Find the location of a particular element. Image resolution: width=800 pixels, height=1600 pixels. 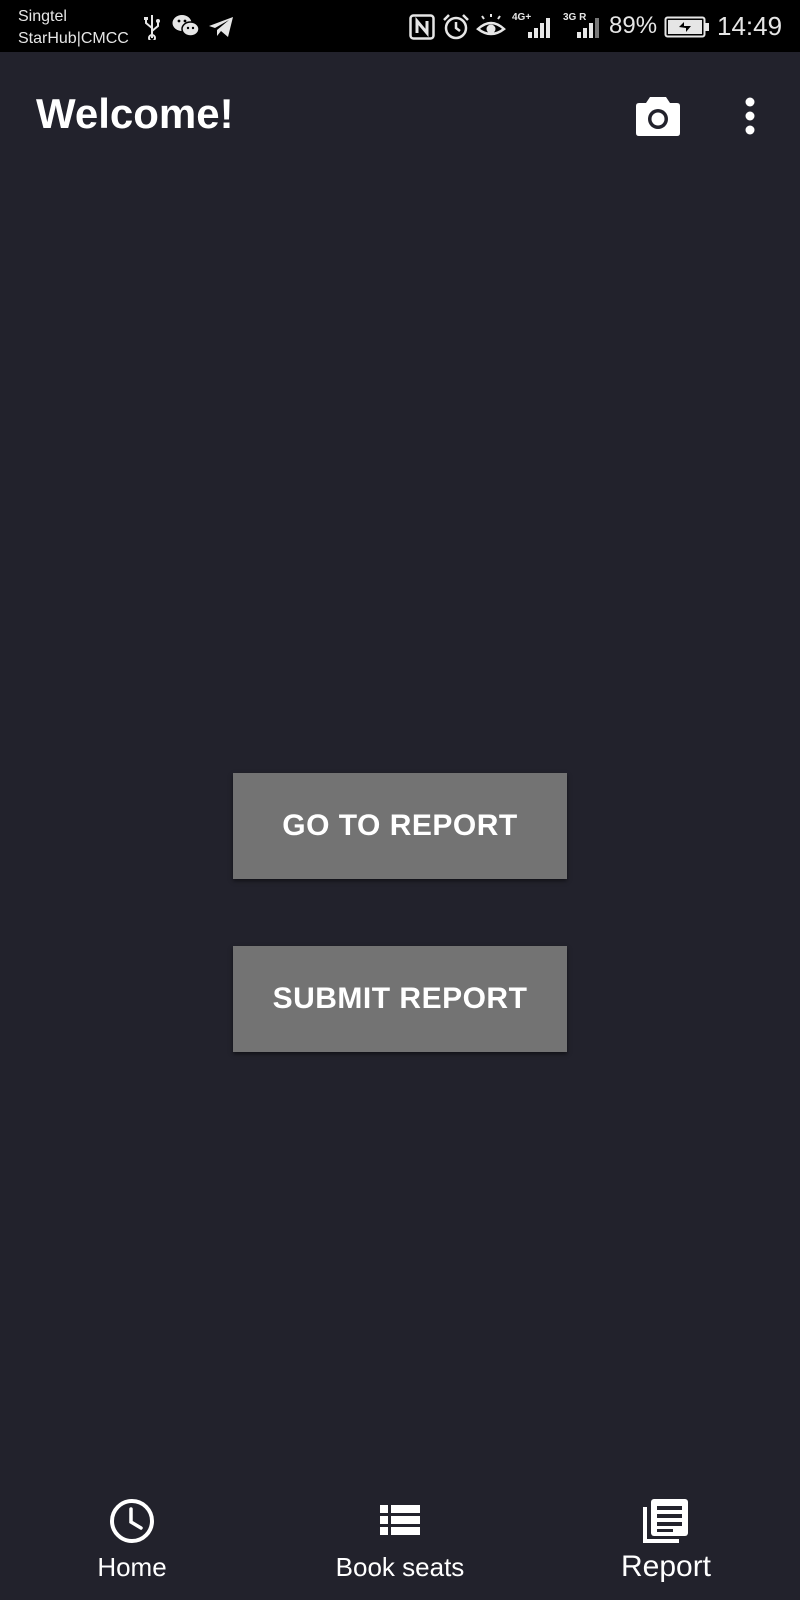

list-icon is located at coordinates (400, 1520).